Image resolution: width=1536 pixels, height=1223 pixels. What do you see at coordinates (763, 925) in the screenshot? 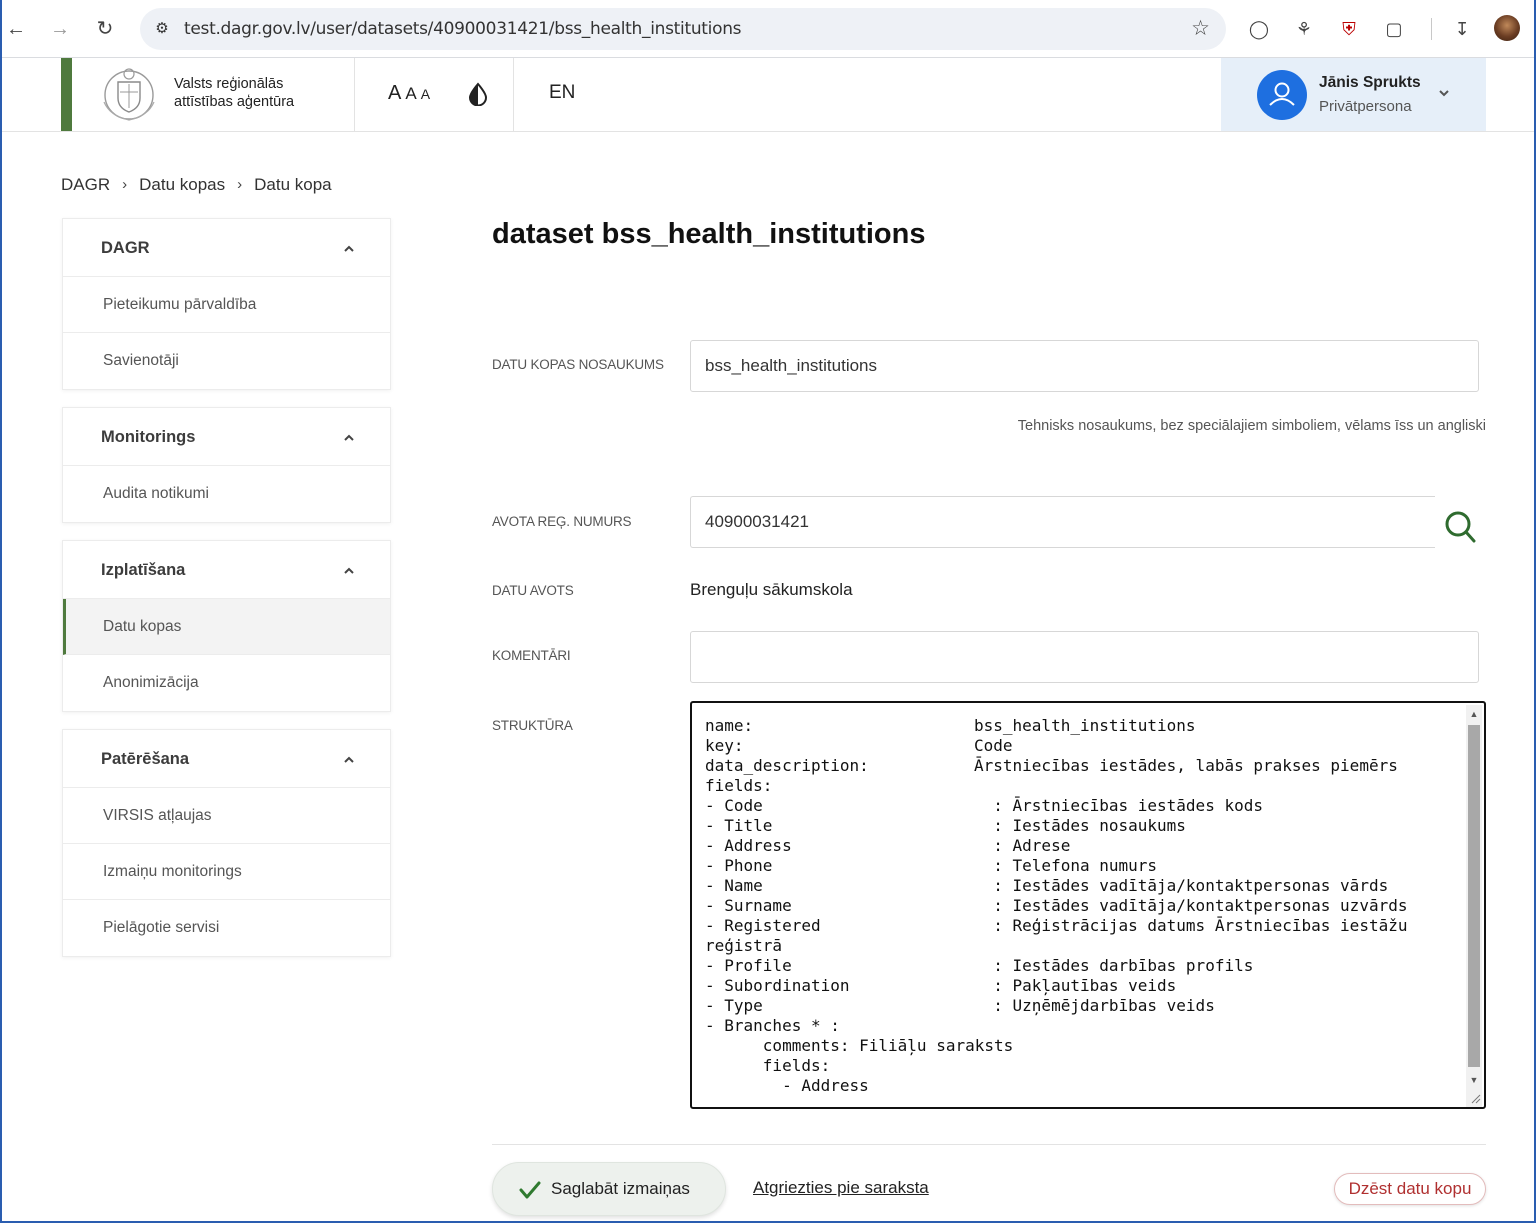
I see `structure-line-key: - Registered` at bounding box center [763, 925].